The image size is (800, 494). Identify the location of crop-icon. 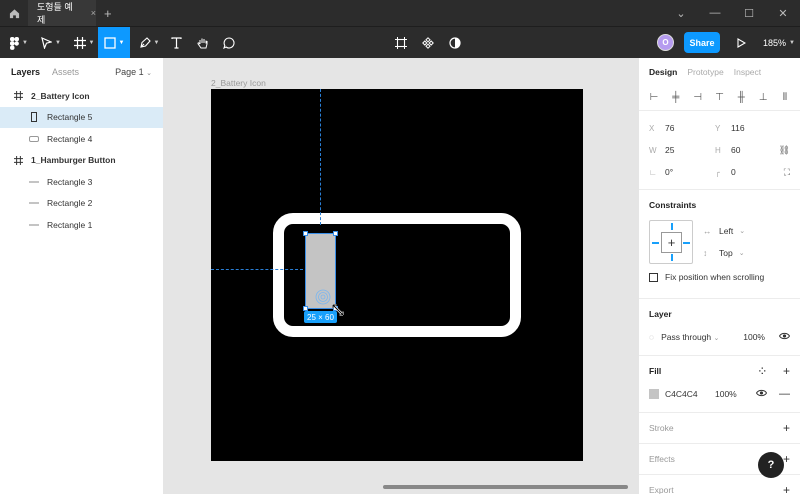
(401, 43).